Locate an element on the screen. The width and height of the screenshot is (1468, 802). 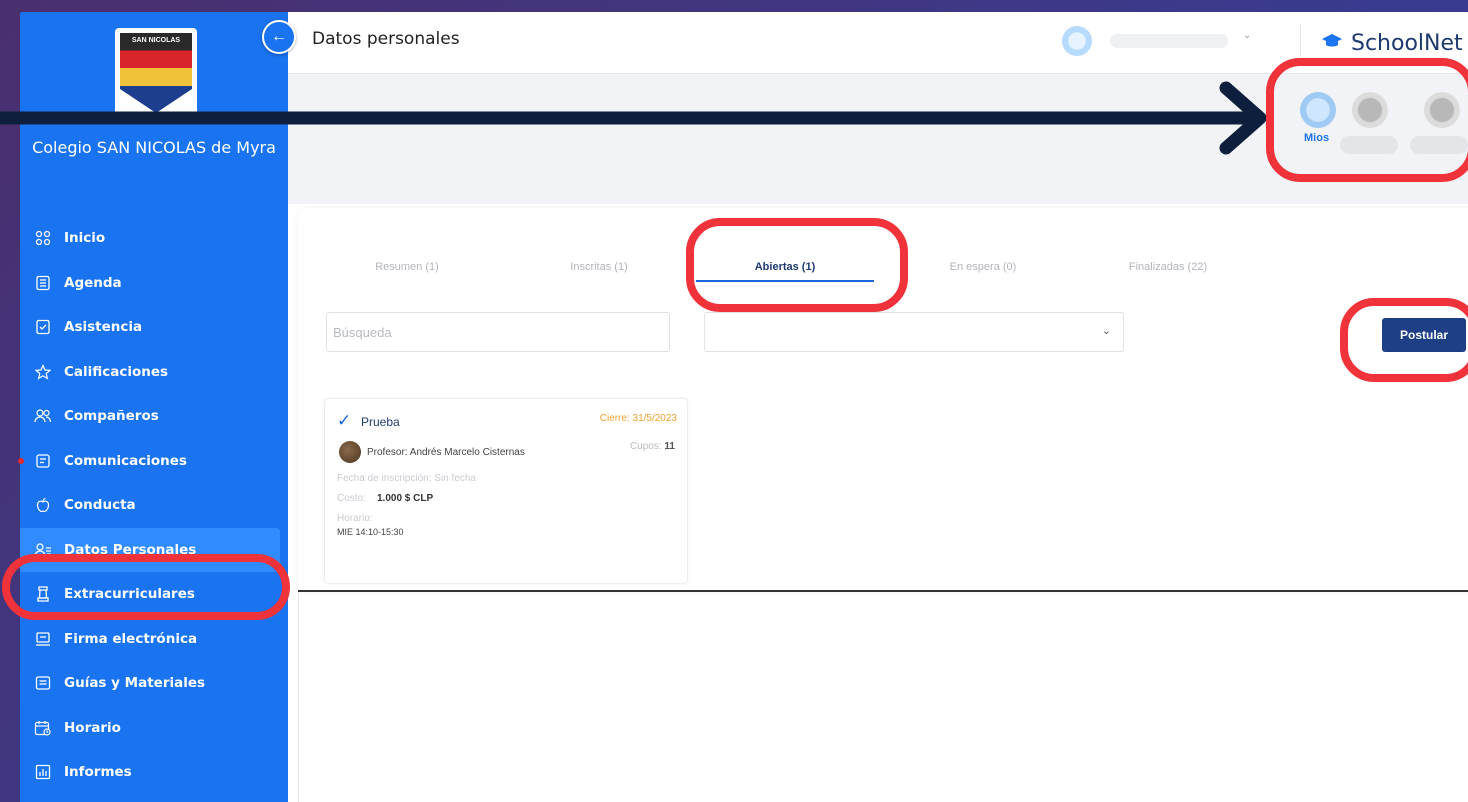
people-icon is located at coordinates (43, 416).